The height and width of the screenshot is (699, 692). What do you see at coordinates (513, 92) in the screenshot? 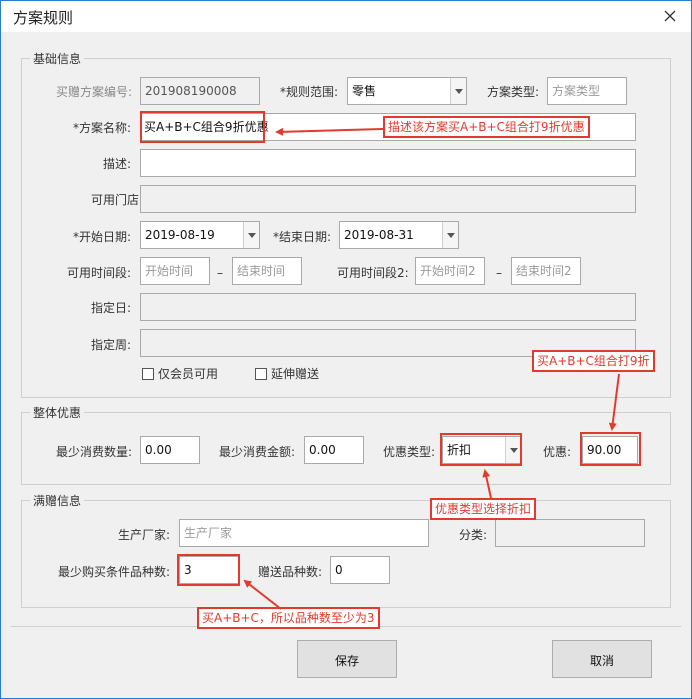
I see `type-label: 方案类型:` at bounding box center [513, 92].